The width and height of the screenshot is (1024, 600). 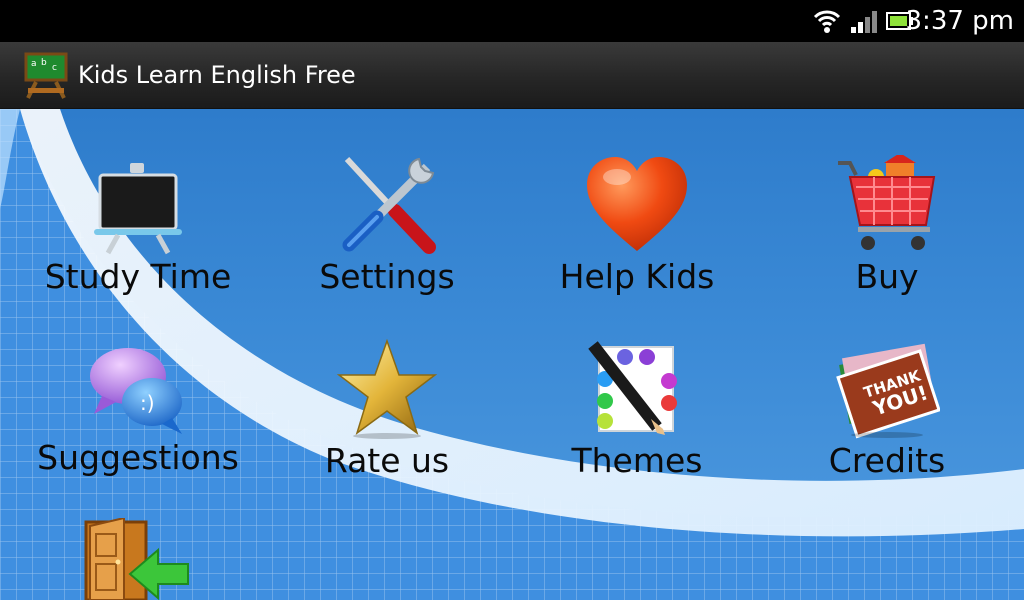 I want to click on palette-icon, so click(x=632, y=388).